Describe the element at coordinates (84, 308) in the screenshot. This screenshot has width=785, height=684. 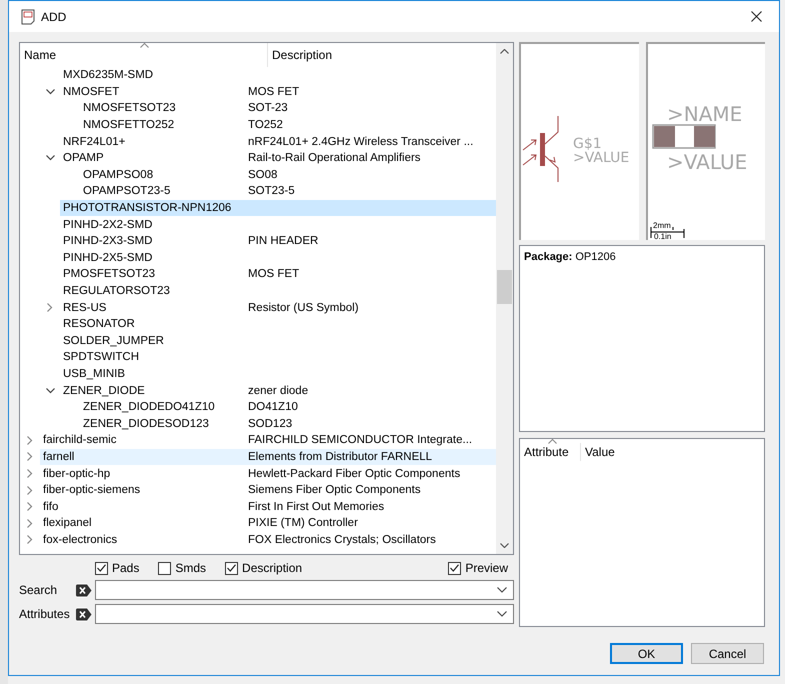
I see `name-cell: RES-US` at that location.